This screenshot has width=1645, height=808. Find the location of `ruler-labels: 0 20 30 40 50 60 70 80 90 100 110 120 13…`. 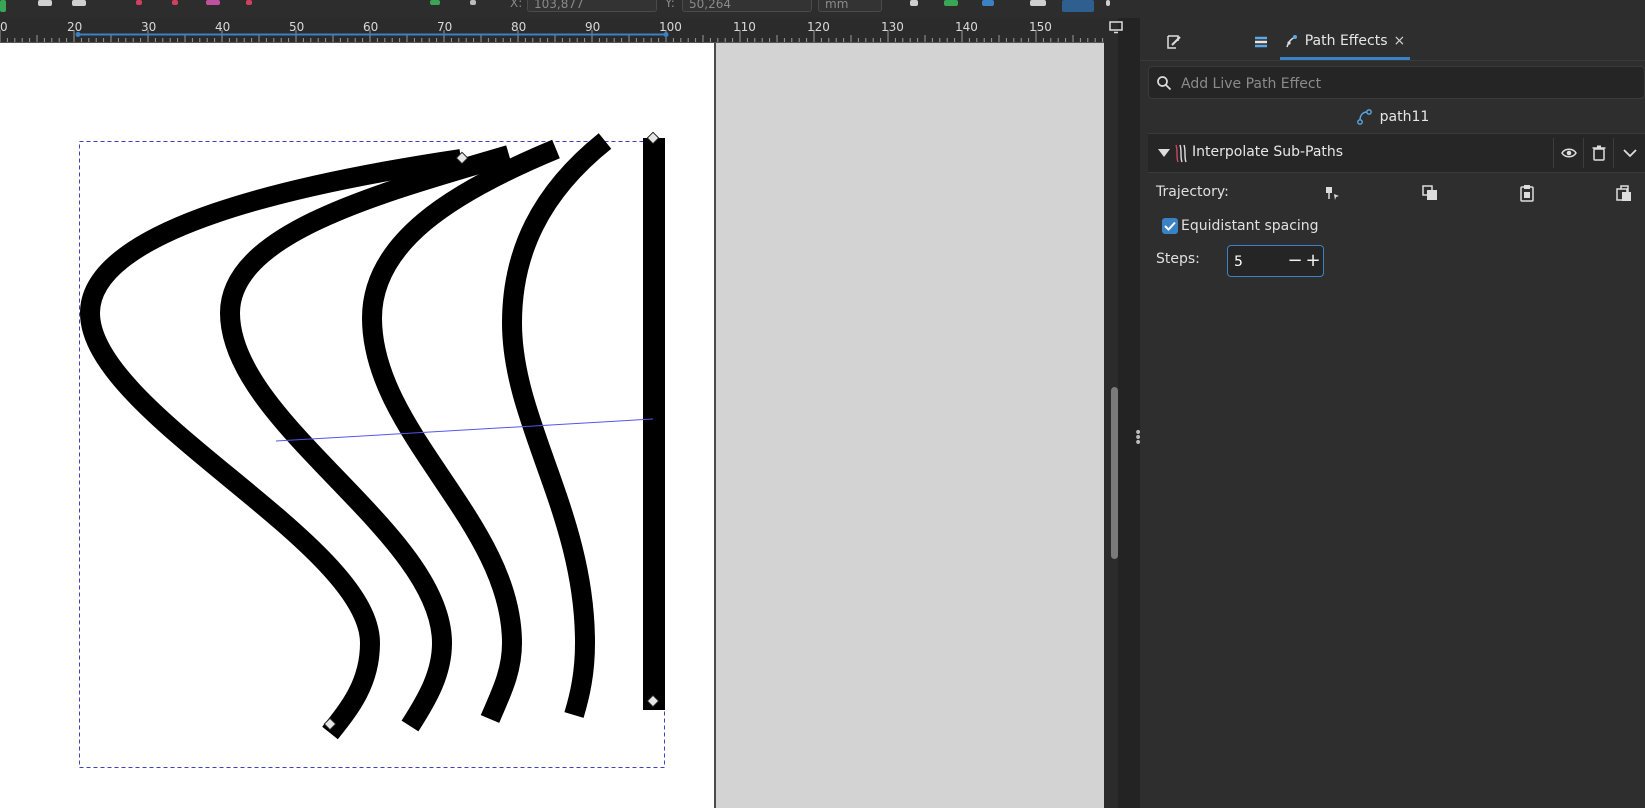

ruler-labels: 0 20 30 40 50 60 70 80 90 100 110 120 13… is located at coordinates (526, 27).